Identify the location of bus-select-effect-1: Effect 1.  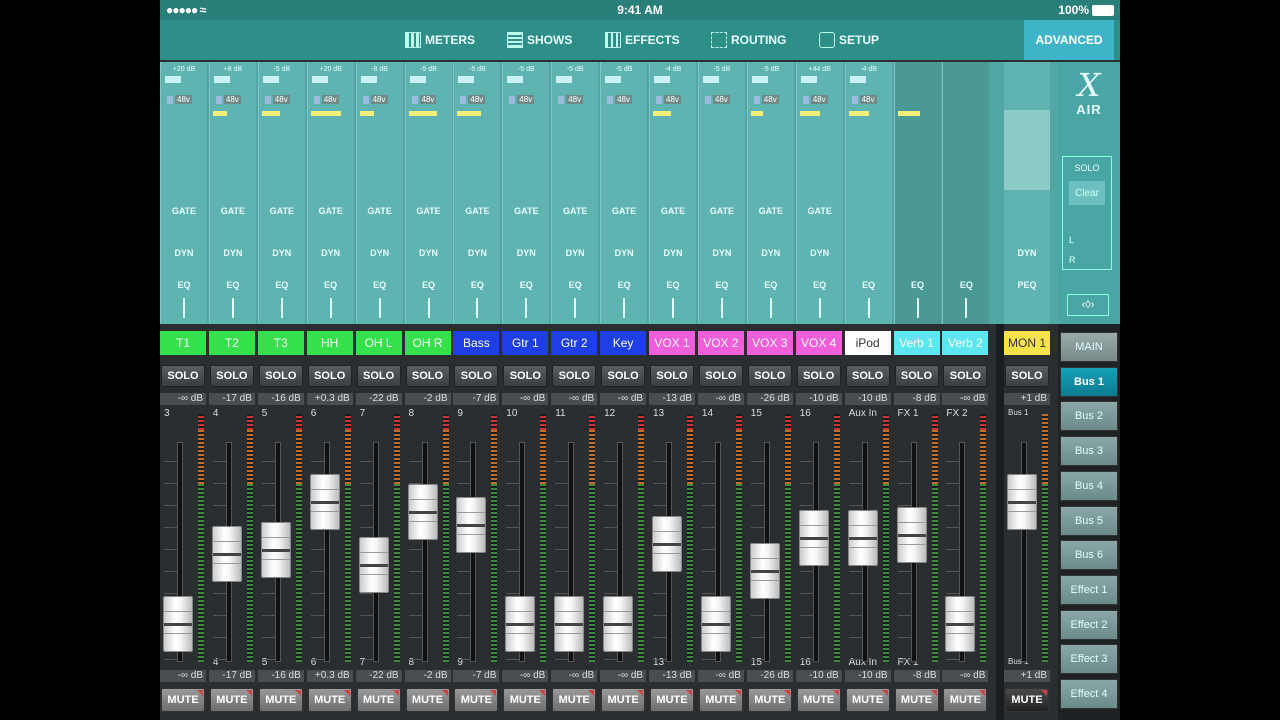
(1089, 589).